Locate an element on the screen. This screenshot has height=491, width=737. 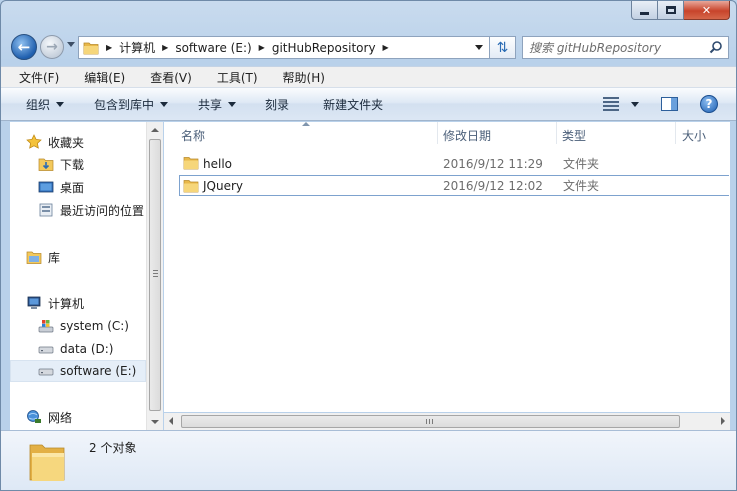
nav-recent-places: 最近访问的位置 is located at coordinates (98, 210).